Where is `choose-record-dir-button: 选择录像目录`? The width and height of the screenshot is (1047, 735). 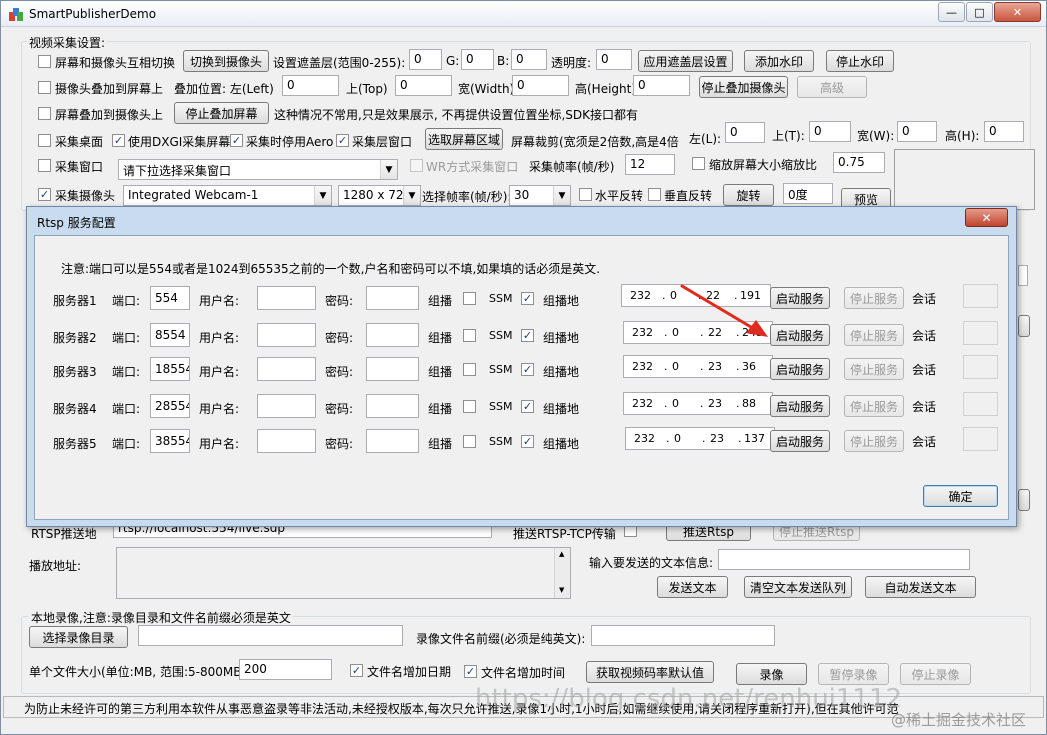
choose-record-dir-button: 选择录像目录 is located at coordinates (78, 637).